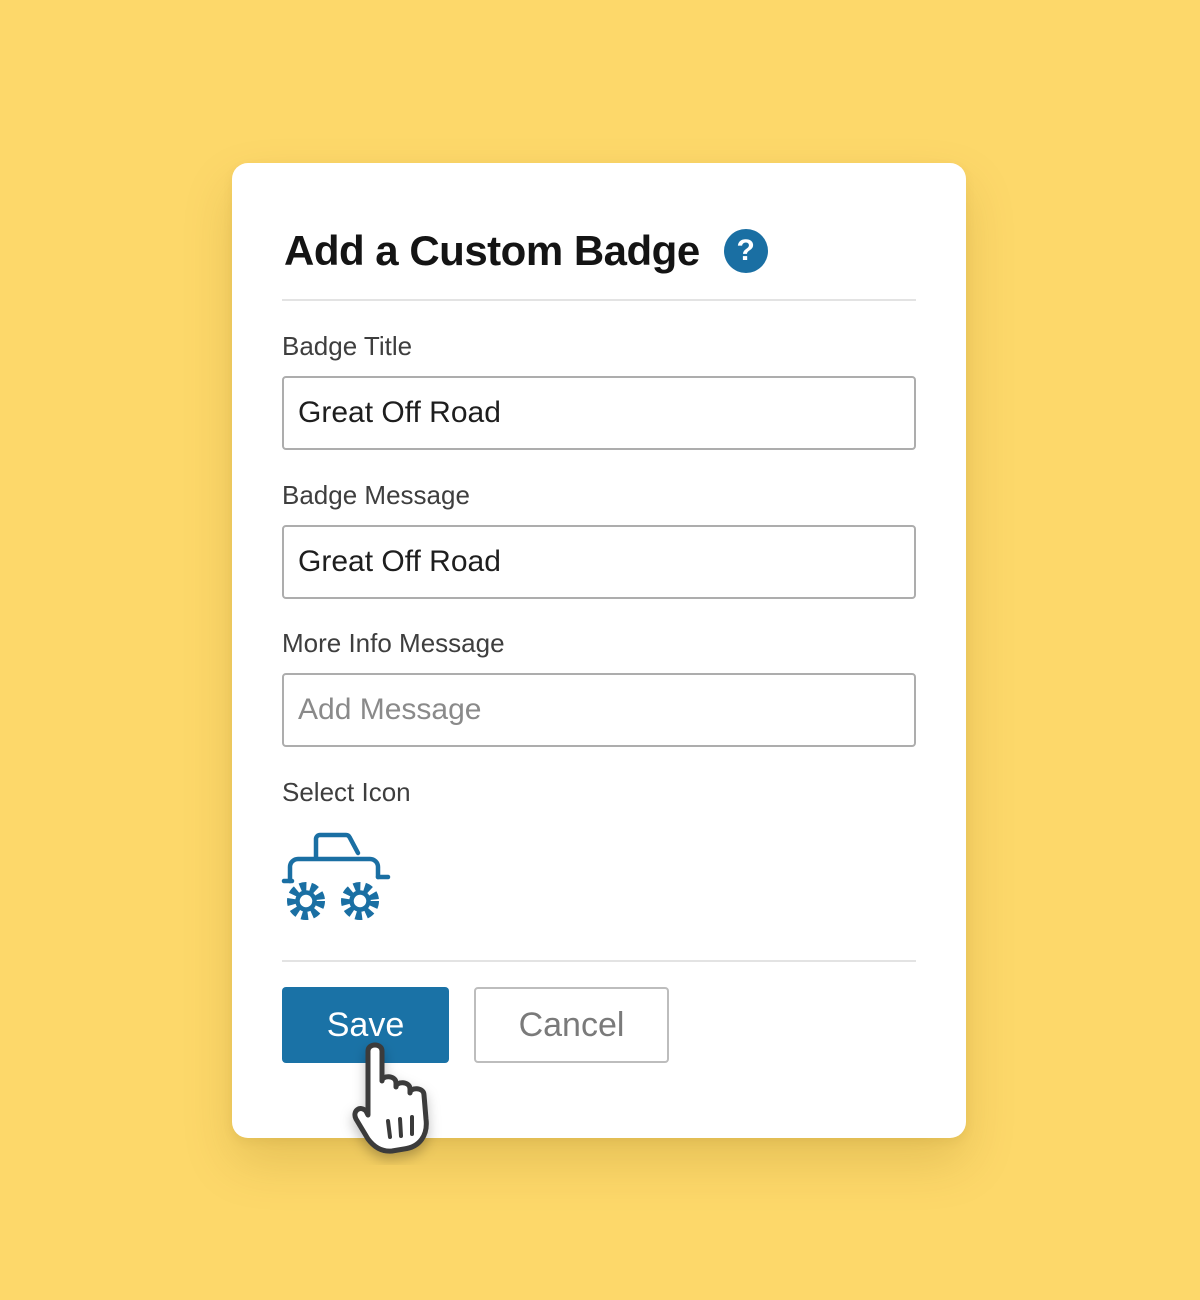 The height and width of the screenshot is (1300, 1200). I want to click on monster-truck-icon, so click(338, 879).